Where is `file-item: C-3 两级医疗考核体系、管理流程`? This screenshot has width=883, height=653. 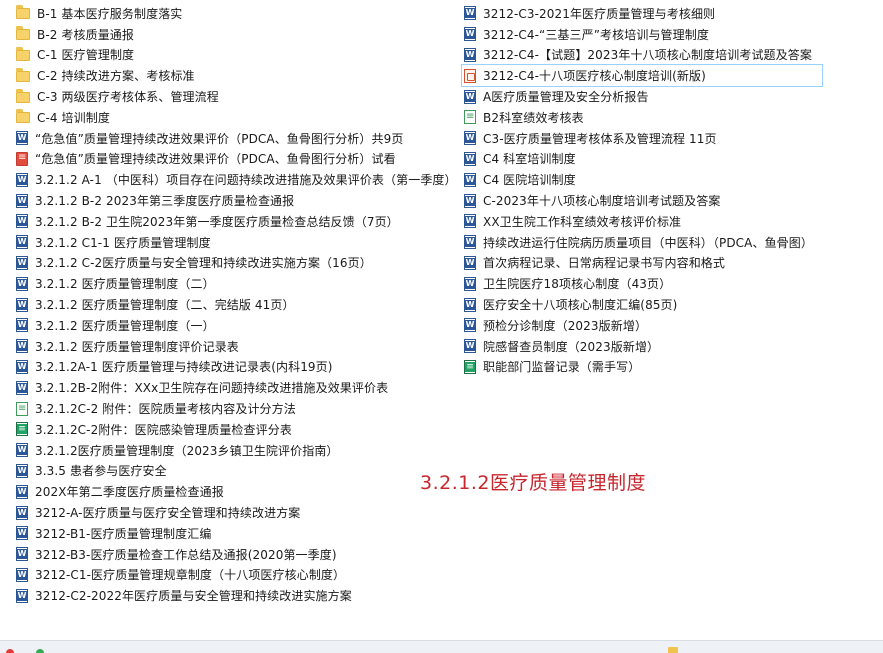
file-item: C-3 两级医疗考核体系、管理流程 is located at coordinates (234, 96).